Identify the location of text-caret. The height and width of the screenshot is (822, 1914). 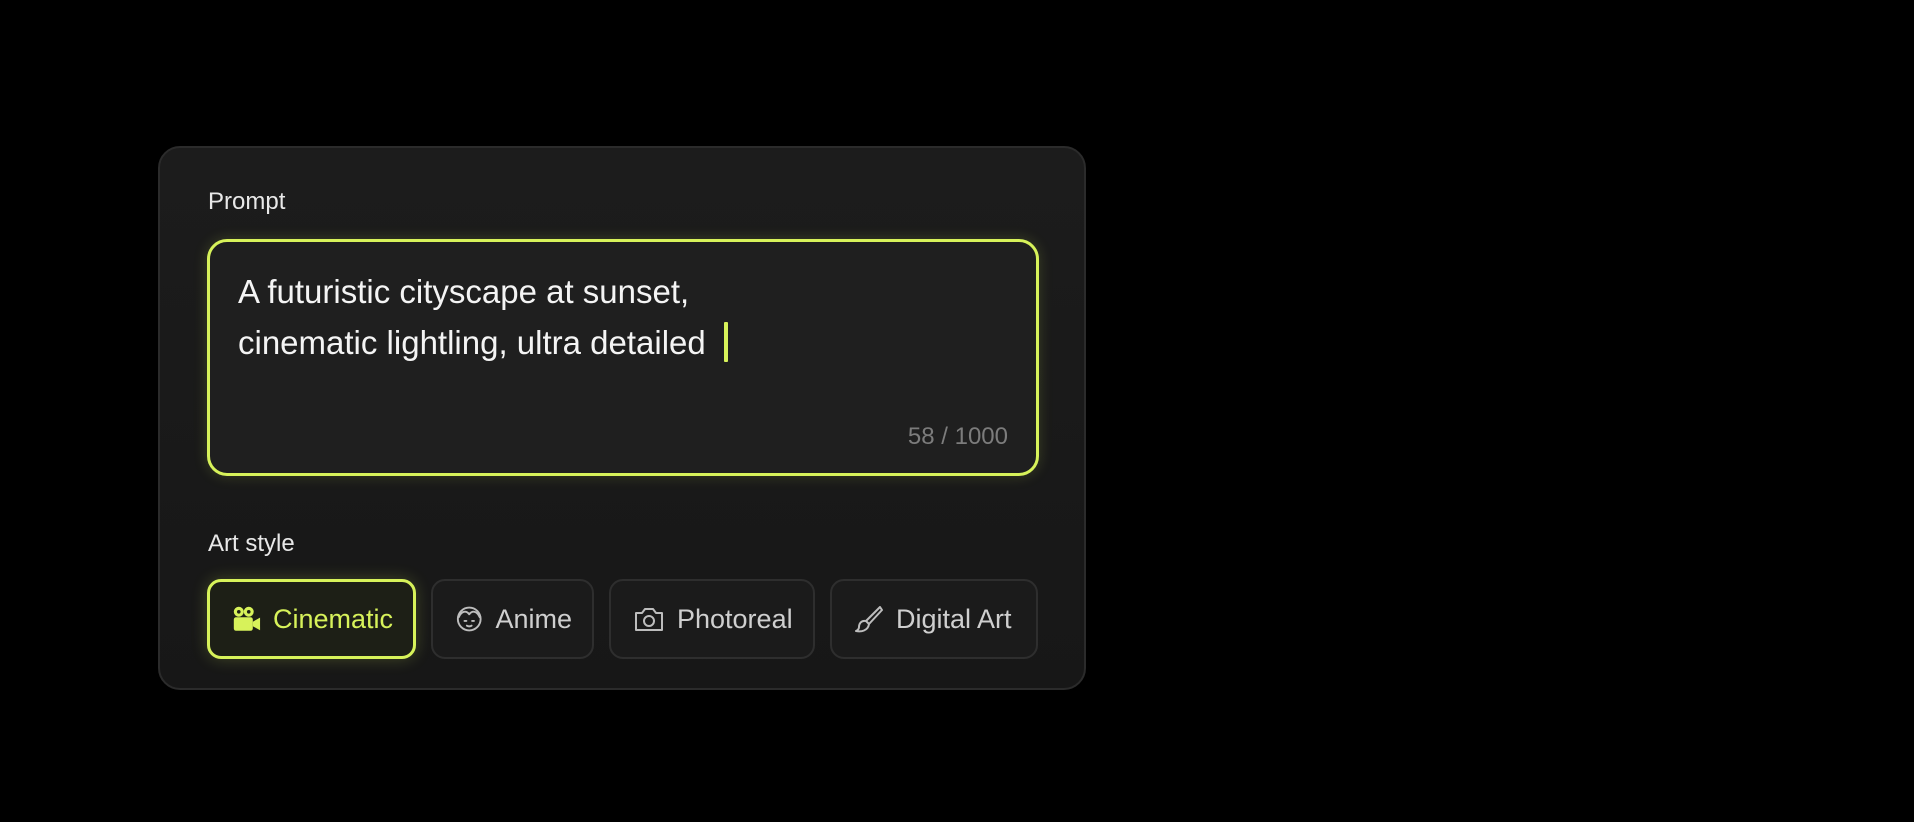
(725, 342).